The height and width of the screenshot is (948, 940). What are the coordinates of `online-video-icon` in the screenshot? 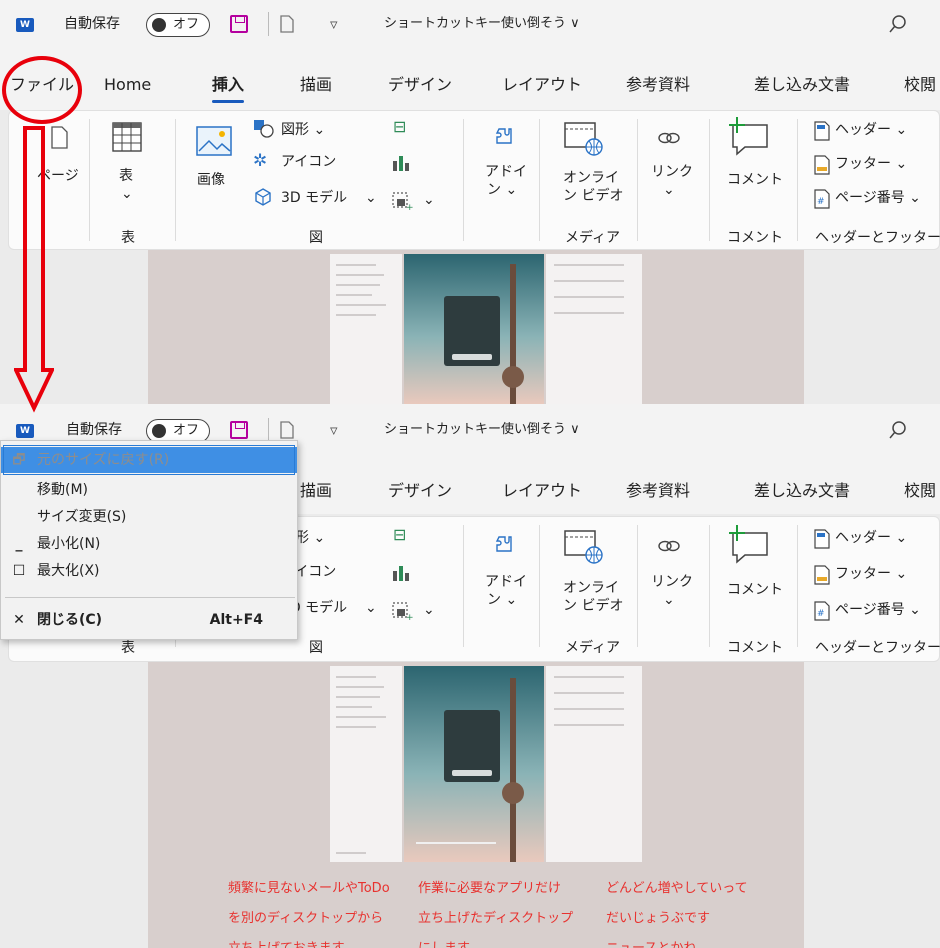 It's located at (583, 139).